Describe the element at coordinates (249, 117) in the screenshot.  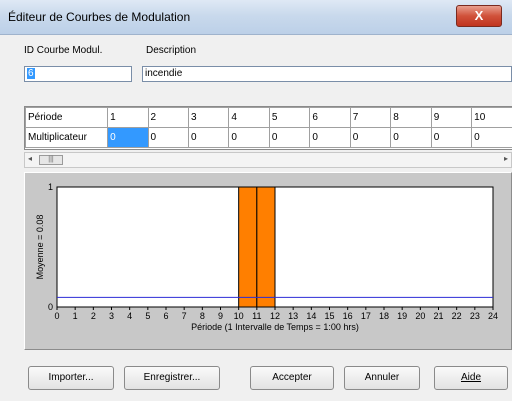
I see `period-cell: 4` at that location.